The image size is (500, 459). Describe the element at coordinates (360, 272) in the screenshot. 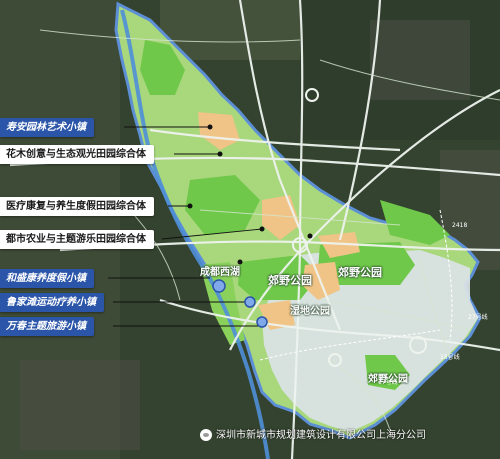

I see `place-jiaoye-park-east: 郊野公园` at that location.